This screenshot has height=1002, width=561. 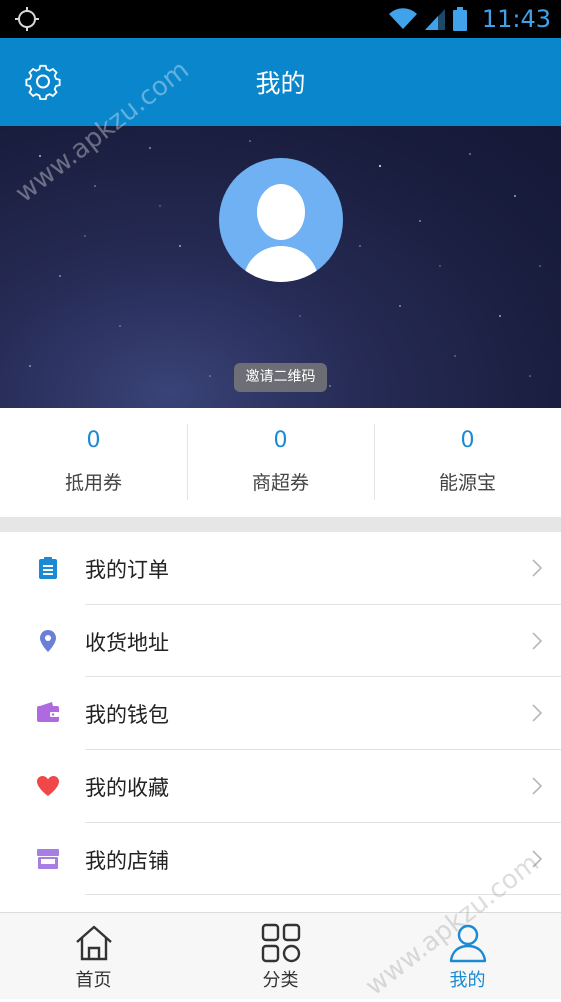 I want to click on store-icon, so click(x=48, y=858).